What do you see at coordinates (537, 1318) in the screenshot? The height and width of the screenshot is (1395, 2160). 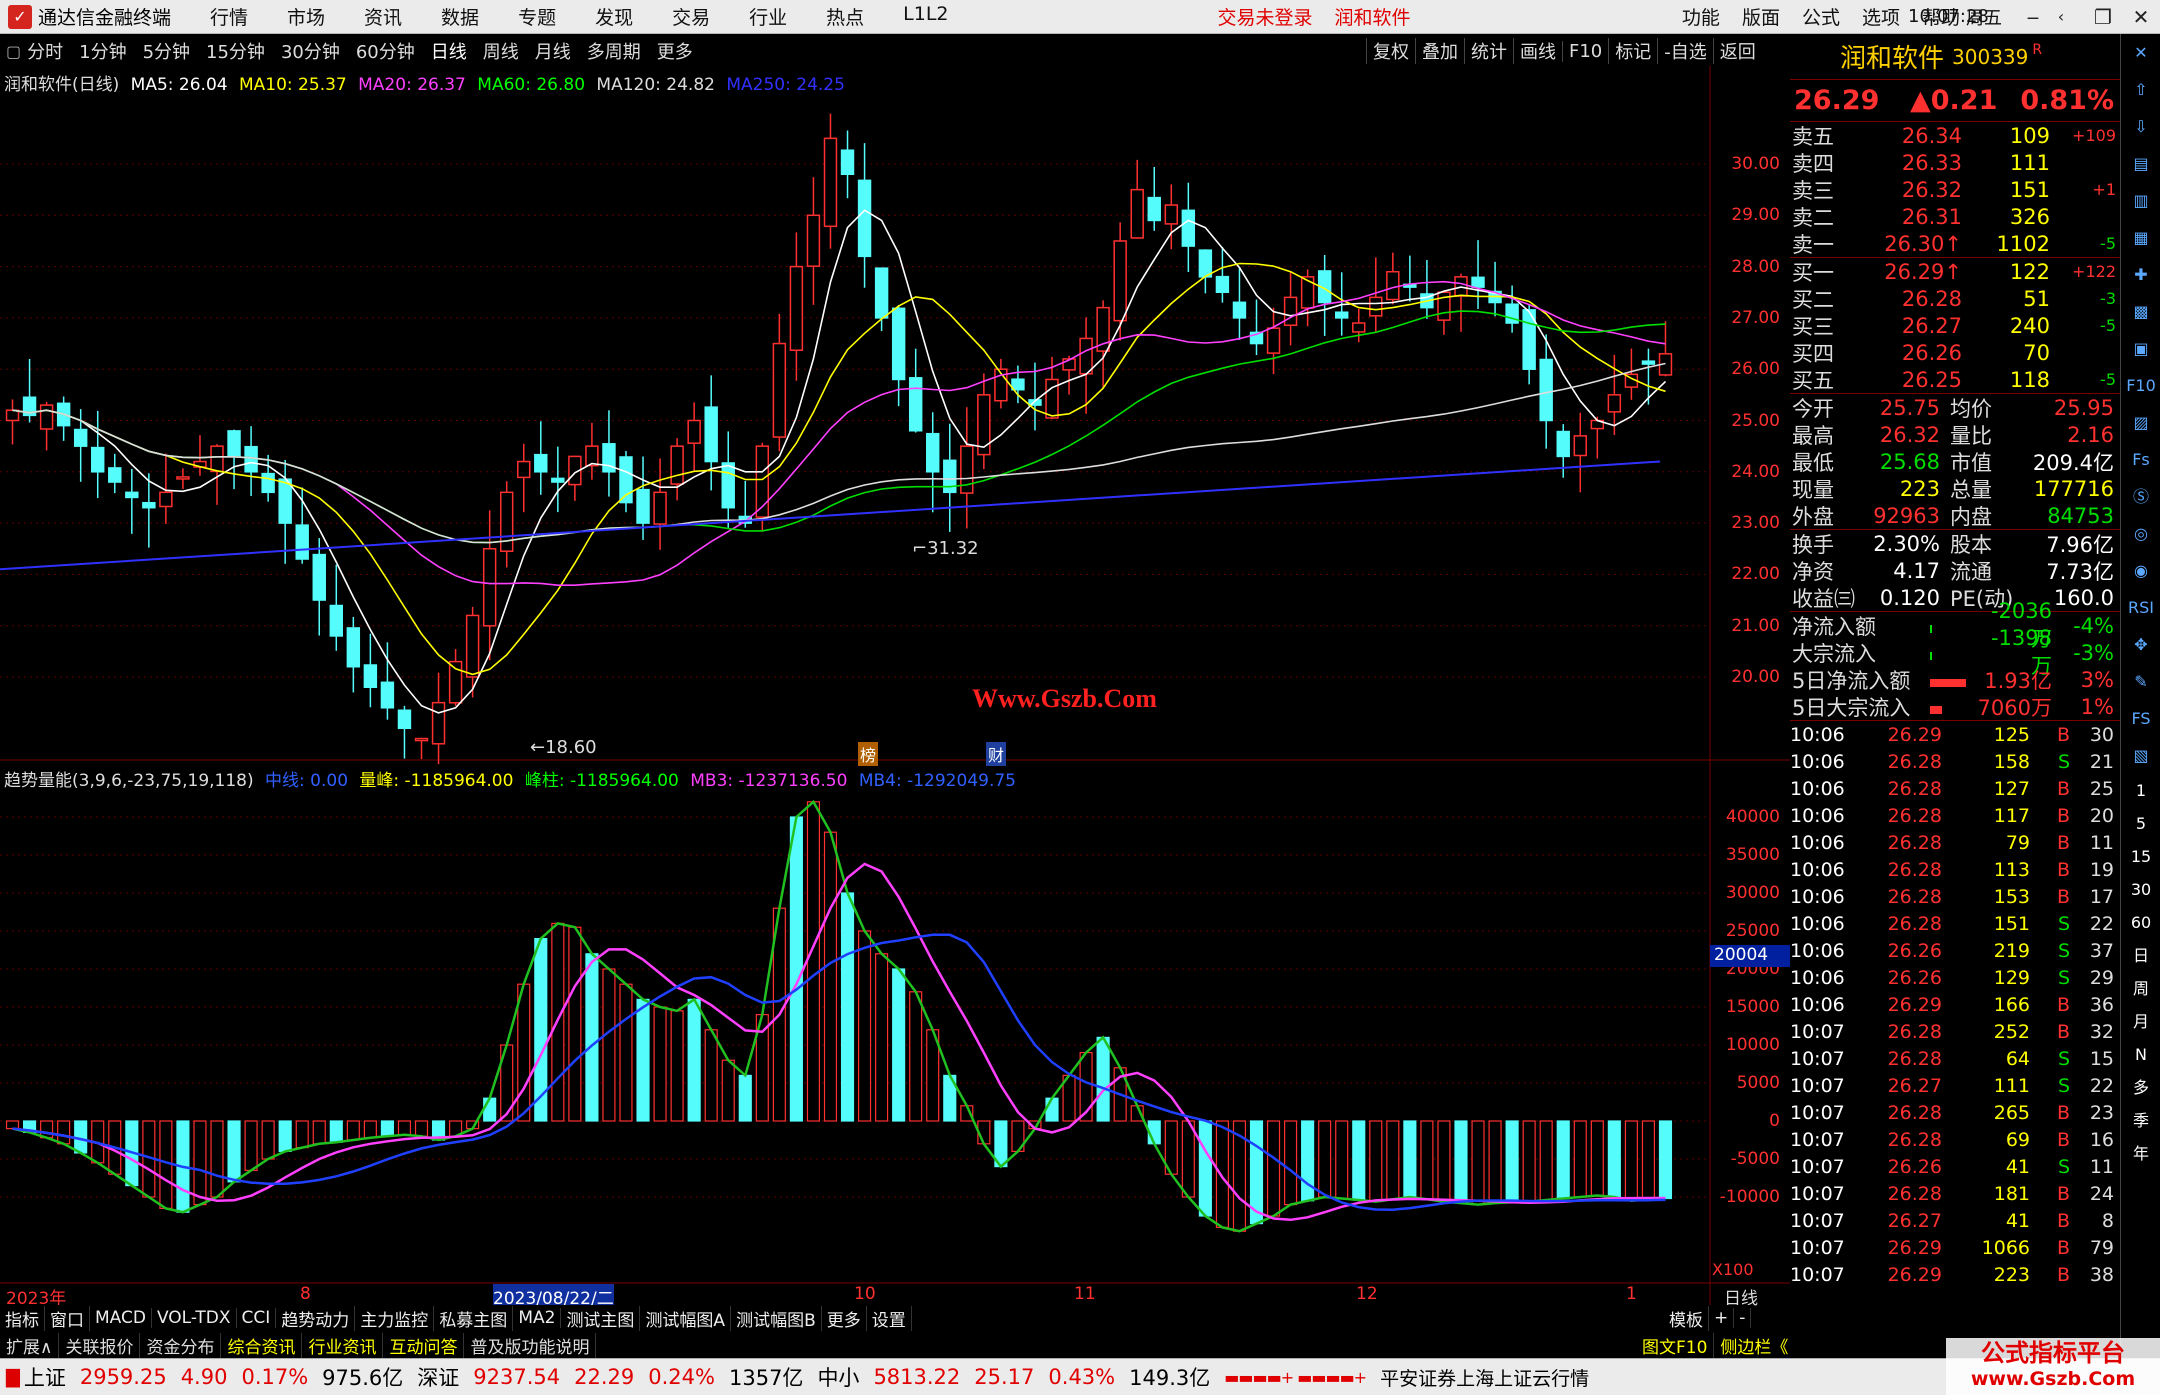 I see `indicator-tab-8: MA2` at bounding box center [537, 1318].